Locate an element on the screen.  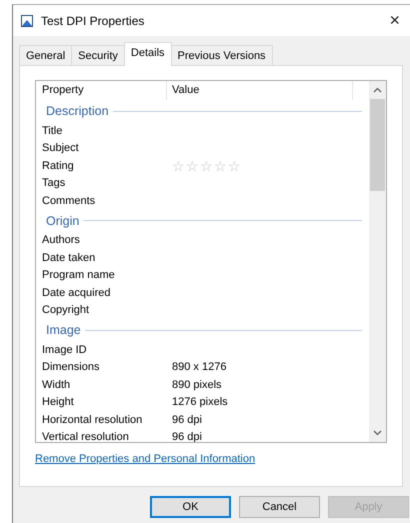
property-name: Comments is located at coordinates (68, 200).